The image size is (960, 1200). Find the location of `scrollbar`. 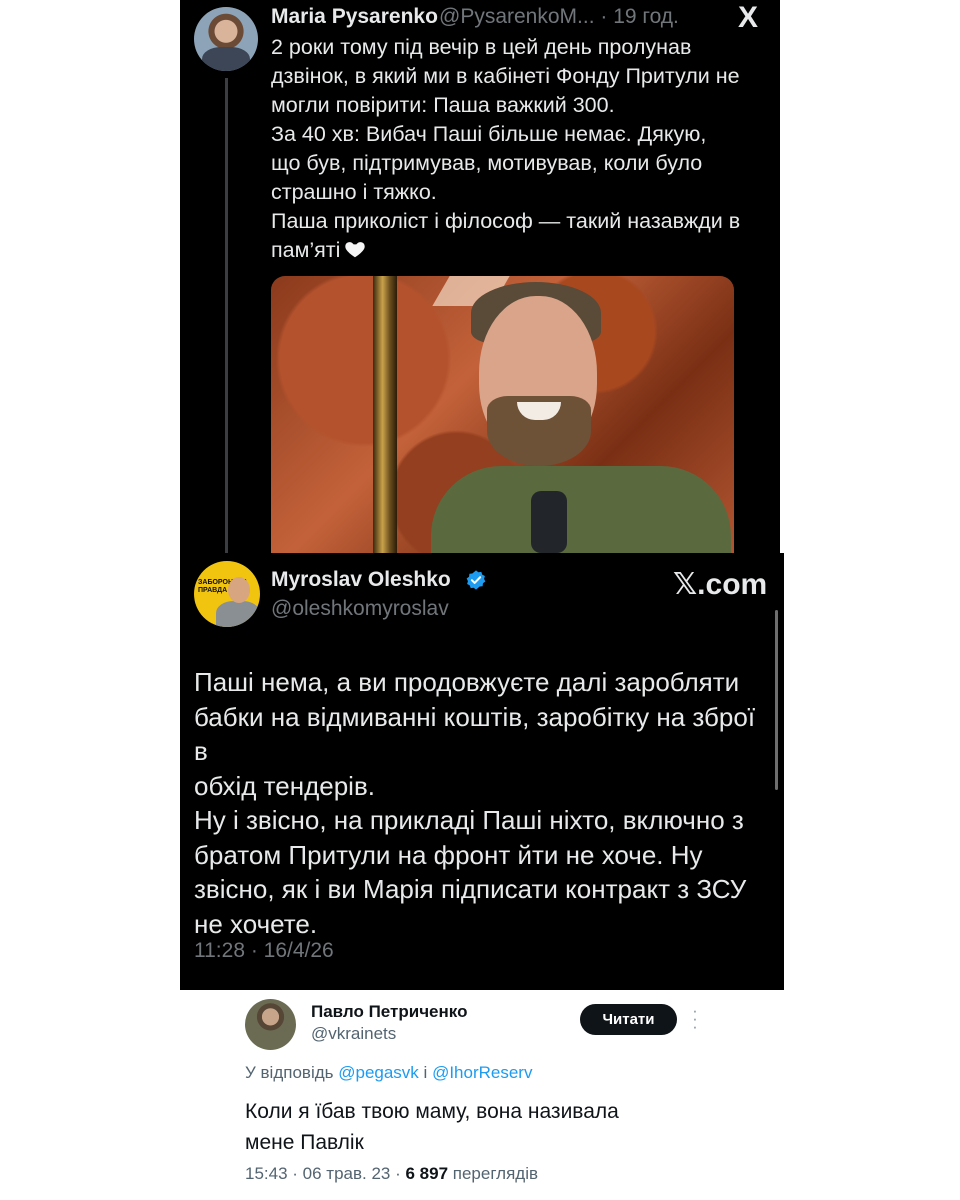

scrollbar is located at coordinates (776, 700).